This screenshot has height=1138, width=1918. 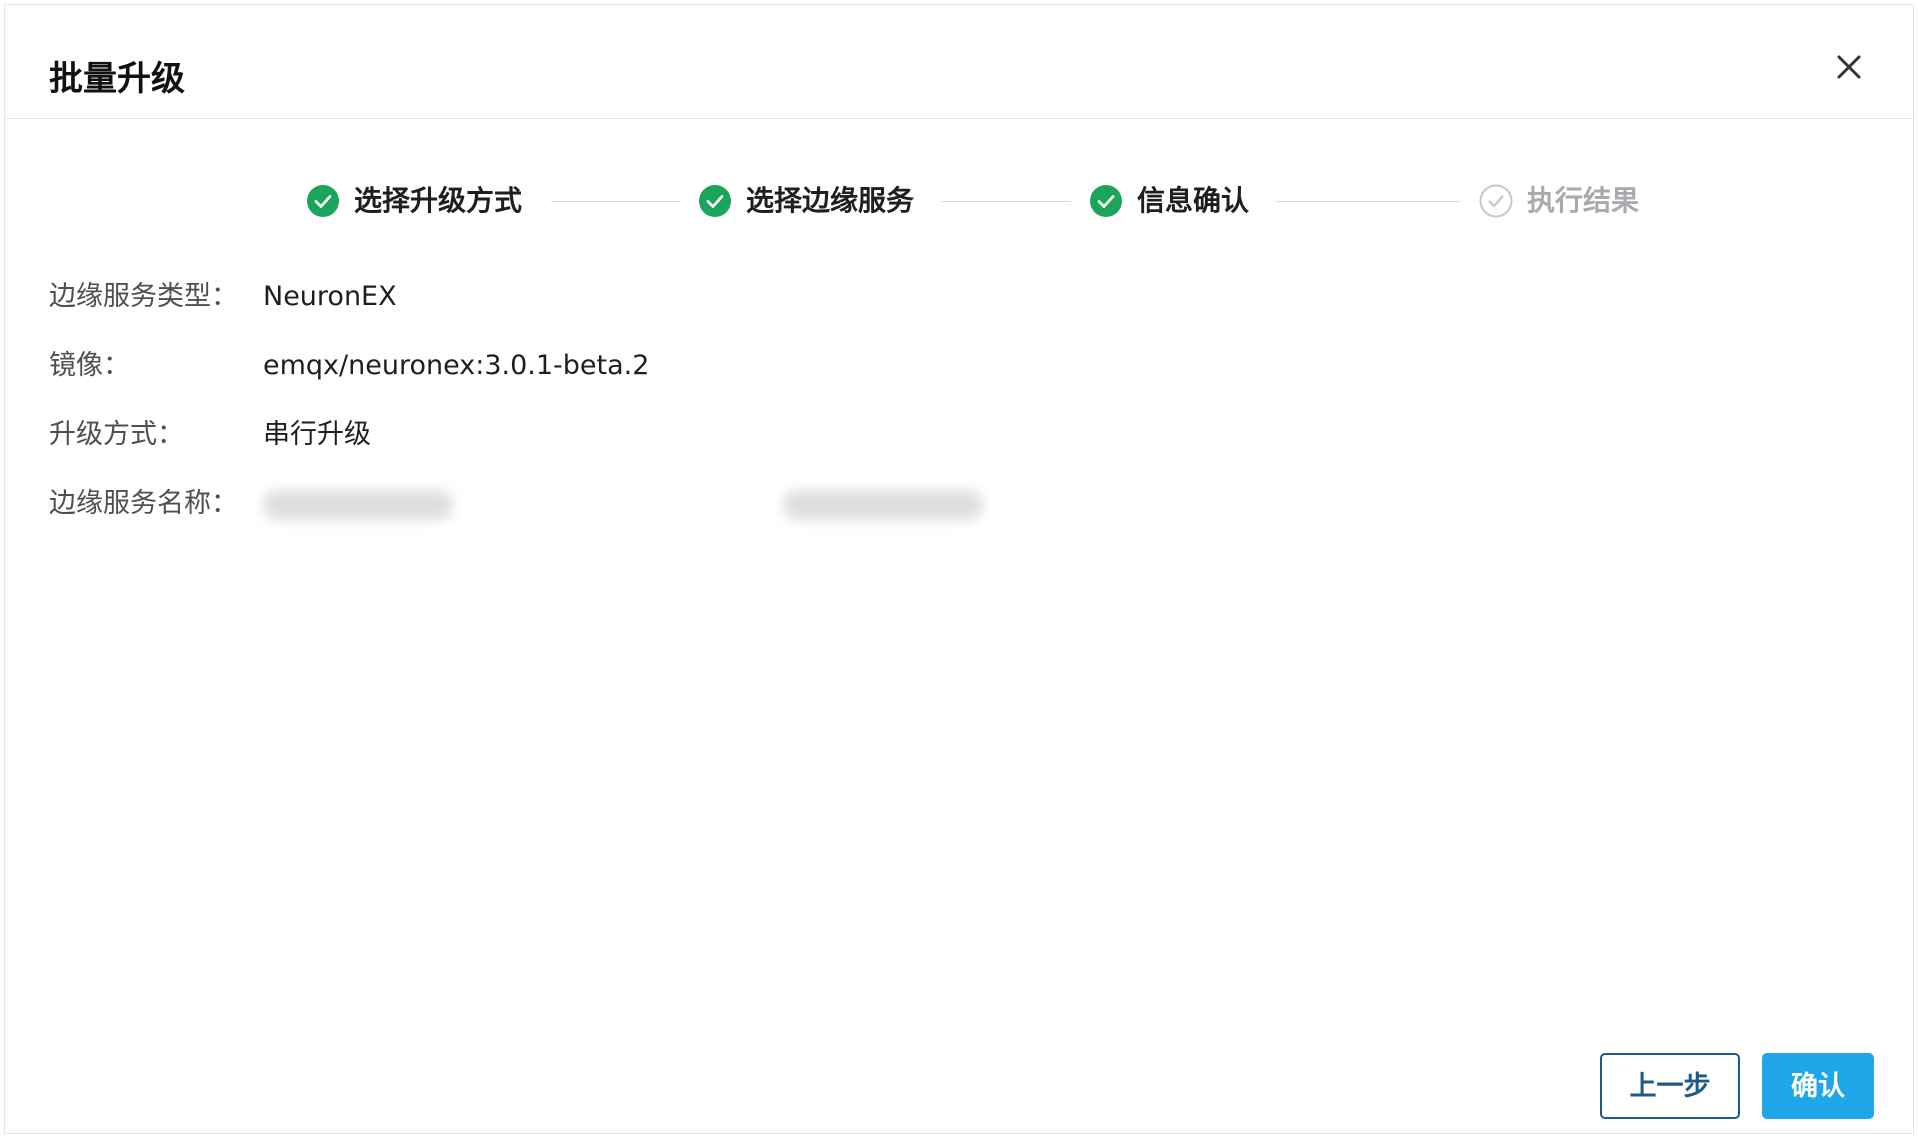 I want to click on step-confirm-info: 信息确认, so click(x=1169, y=201).